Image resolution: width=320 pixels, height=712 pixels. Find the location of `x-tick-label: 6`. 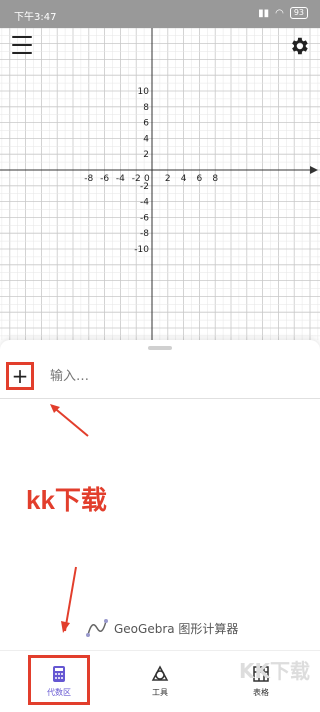

x-tick-label: 6 is located at coordinates (200, 179).